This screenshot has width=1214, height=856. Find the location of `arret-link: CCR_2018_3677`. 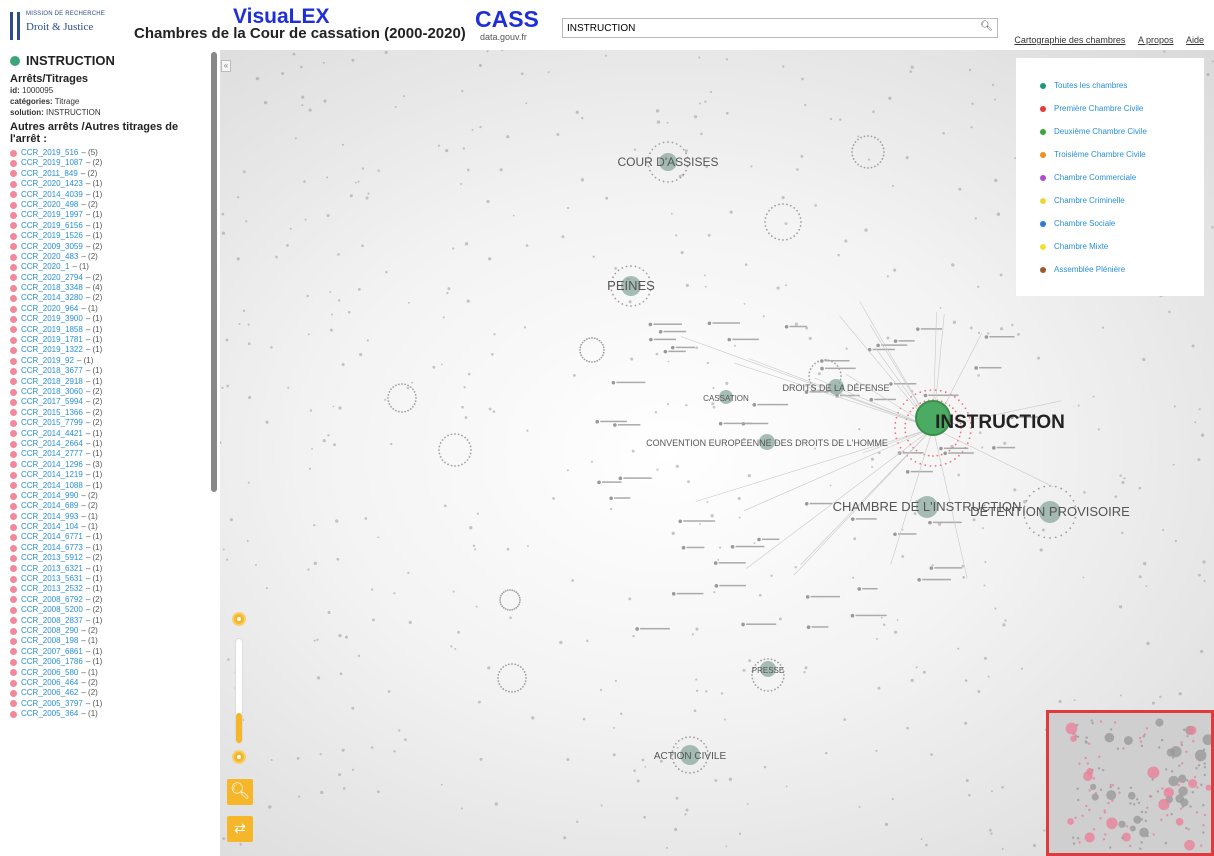

arret-link: CCR_2018_3677 is located at coordinates (52, 371).